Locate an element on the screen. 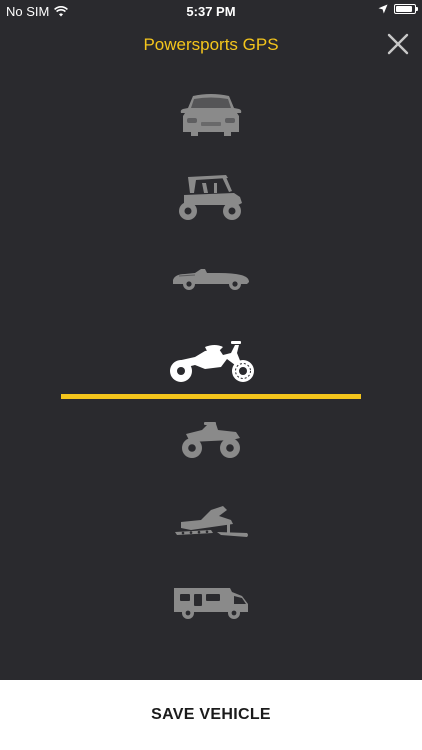  battery-level is located at coordinates (404, 9).